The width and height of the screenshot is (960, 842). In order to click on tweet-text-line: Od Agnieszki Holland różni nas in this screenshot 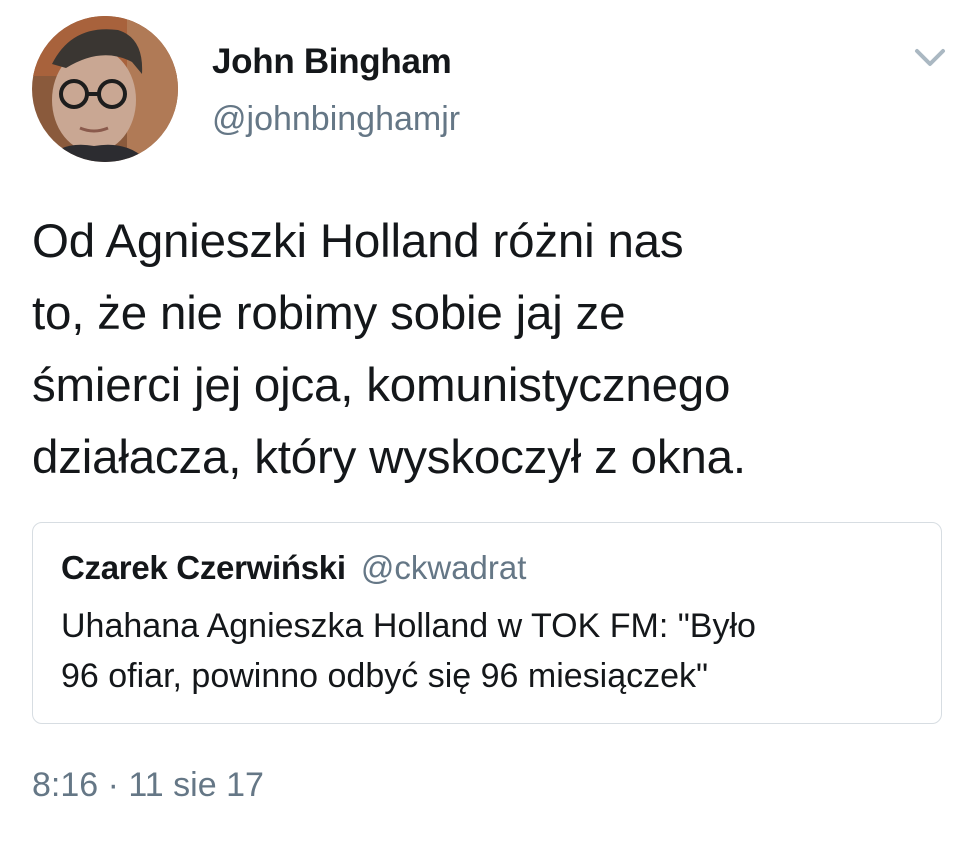, I will do `click(358, 241)`.